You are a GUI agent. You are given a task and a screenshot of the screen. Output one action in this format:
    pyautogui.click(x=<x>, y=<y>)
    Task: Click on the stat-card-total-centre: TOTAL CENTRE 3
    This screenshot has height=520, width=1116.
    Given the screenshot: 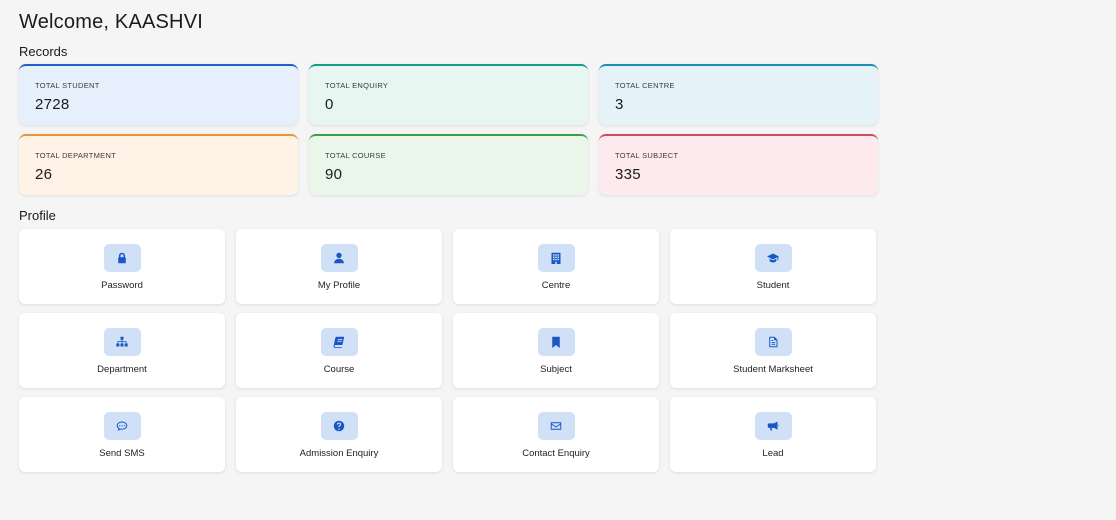 What is the action you would take?
    pyautogui.click(x=738, y=94)
    